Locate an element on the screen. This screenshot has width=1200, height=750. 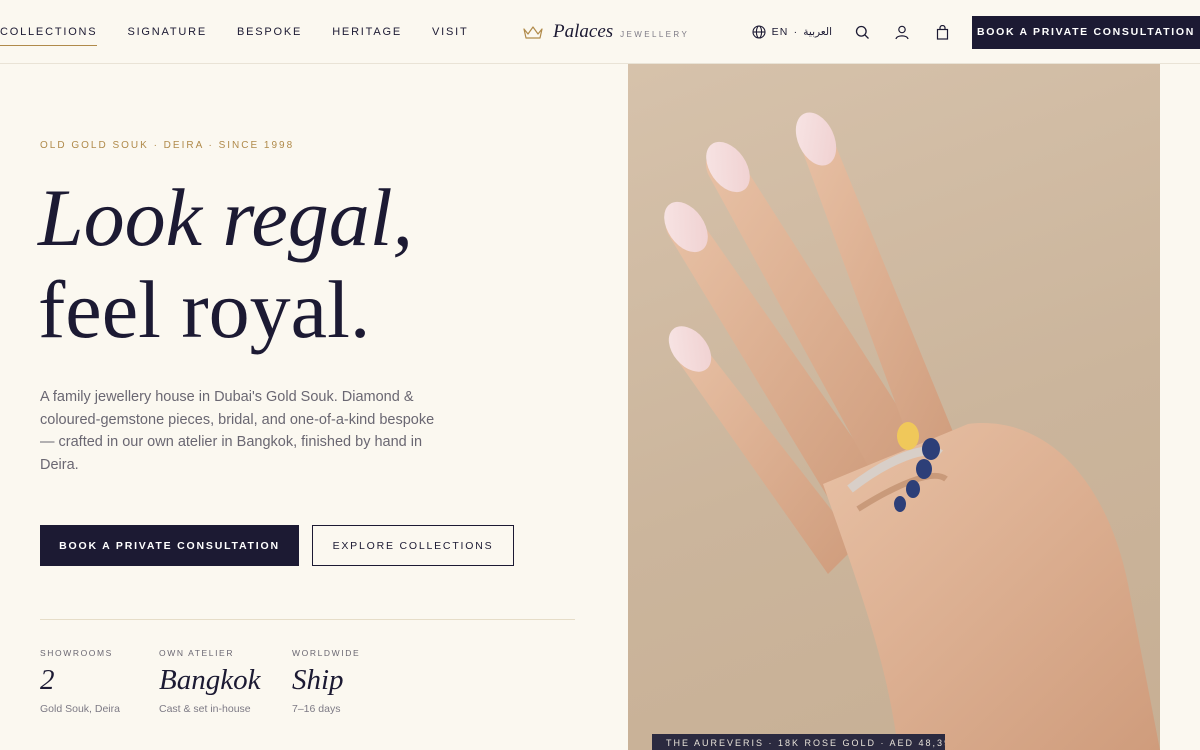
bag-icon is located at coordinates (942, 32).